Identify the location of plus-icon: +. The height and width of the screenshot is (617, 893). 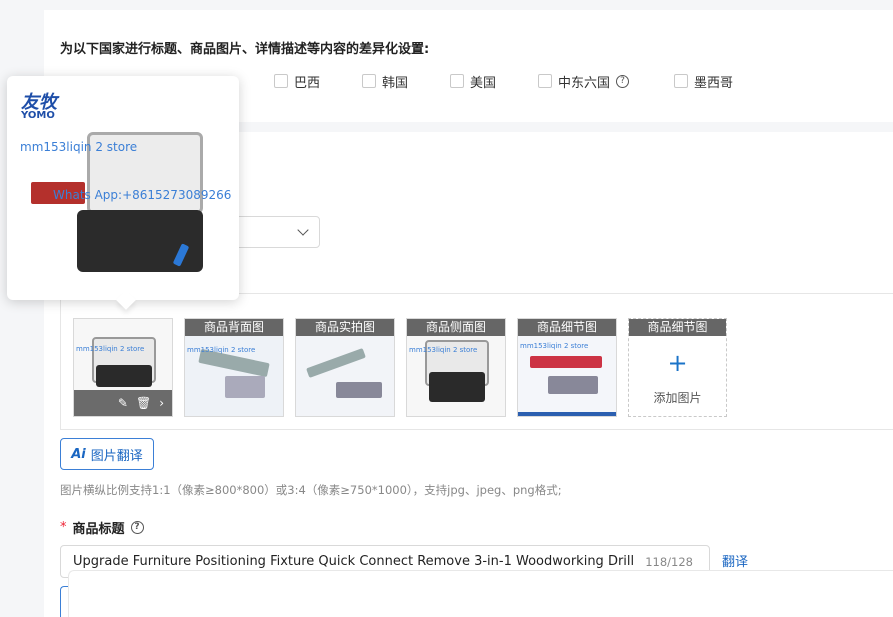
(677, 363).